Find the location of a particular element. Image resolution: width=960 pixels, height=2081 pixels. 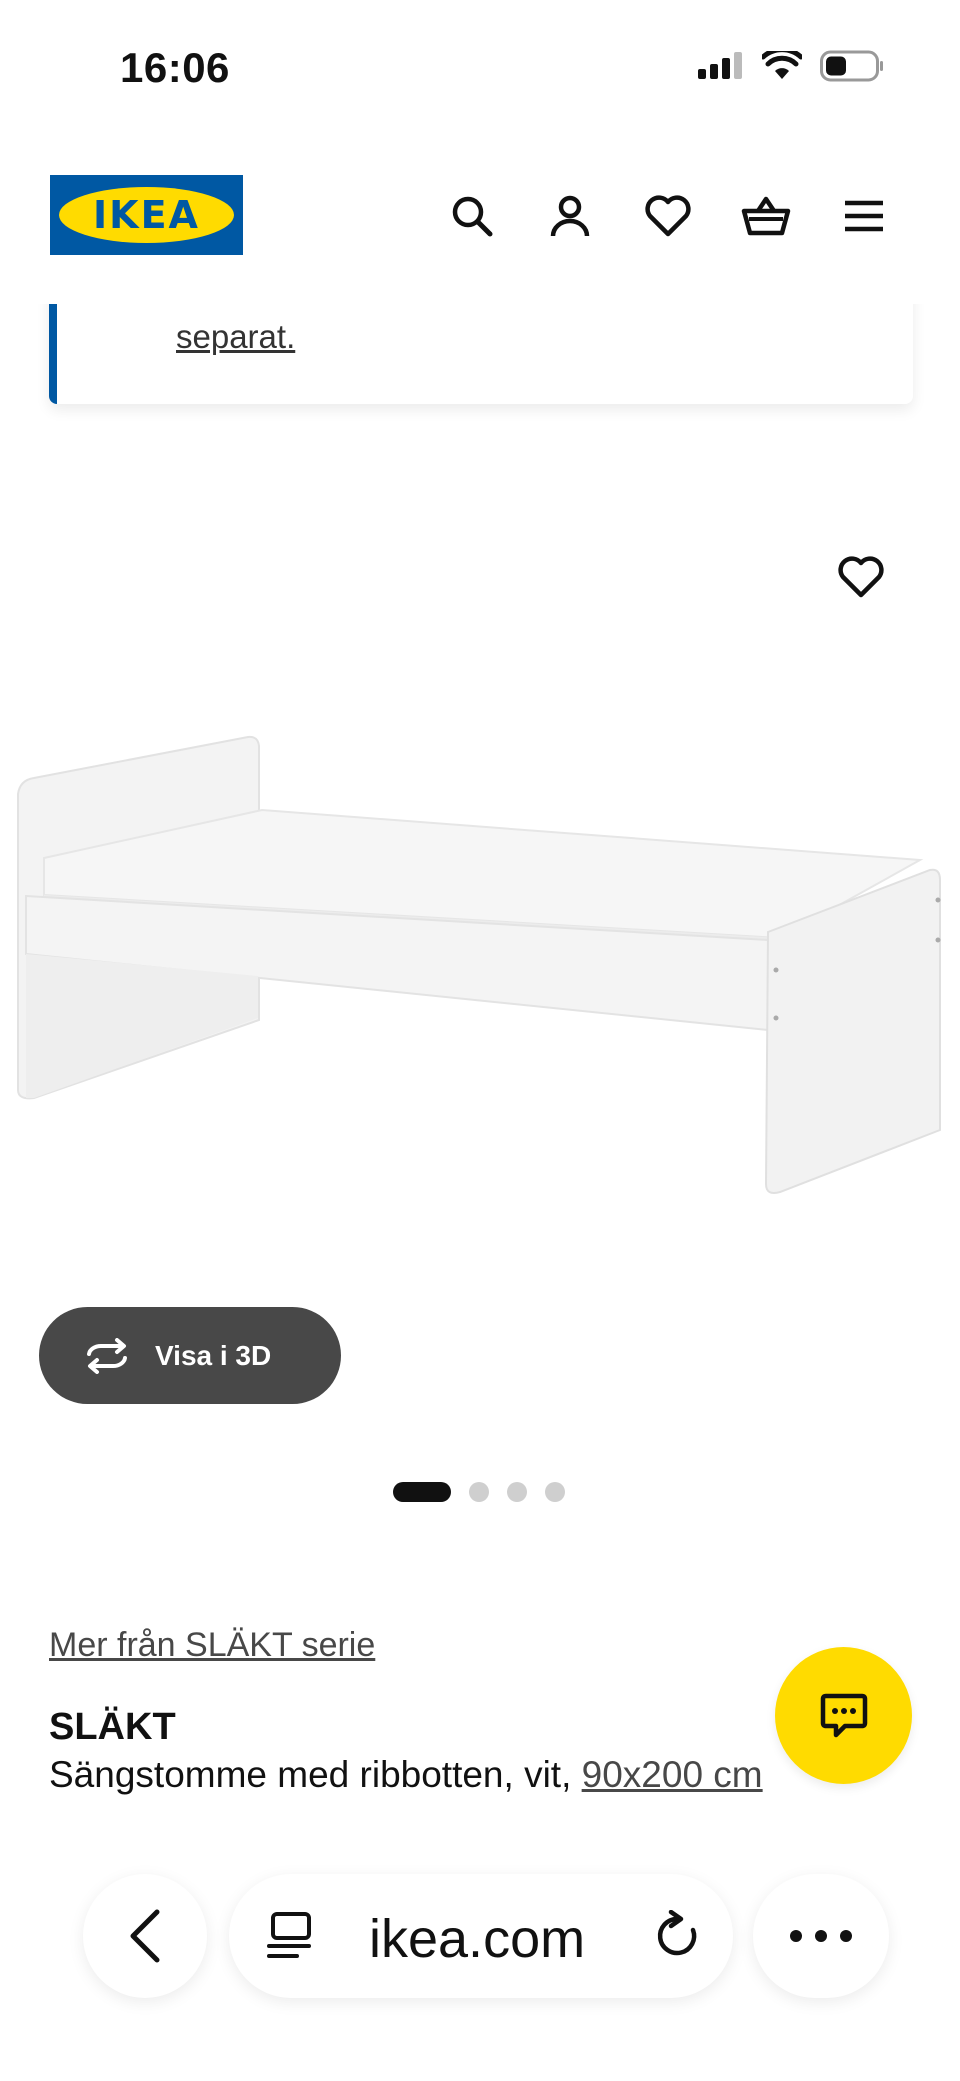

status-bar: 16:06 is located at coordinates (480, 70).